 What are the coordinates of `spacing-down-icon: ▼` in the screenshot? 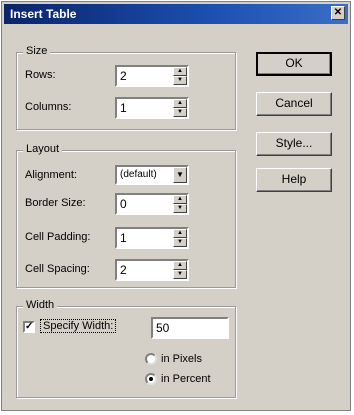 It's located at (180, 274).